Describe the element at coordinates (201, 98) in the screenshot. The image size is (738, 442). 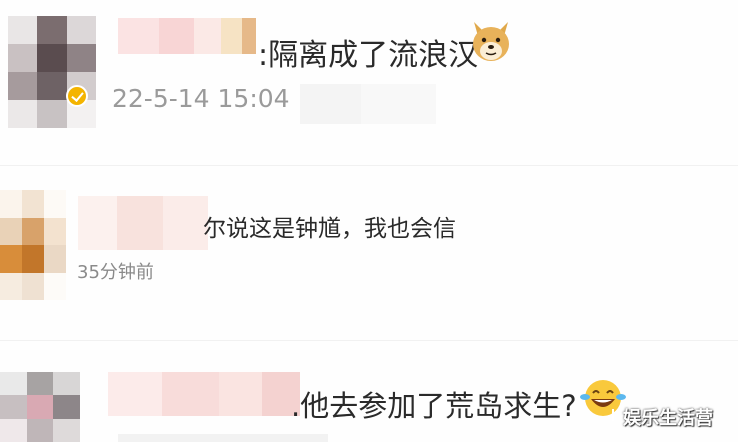
I see `comment-time: 22-5-14 15:04` at that location.